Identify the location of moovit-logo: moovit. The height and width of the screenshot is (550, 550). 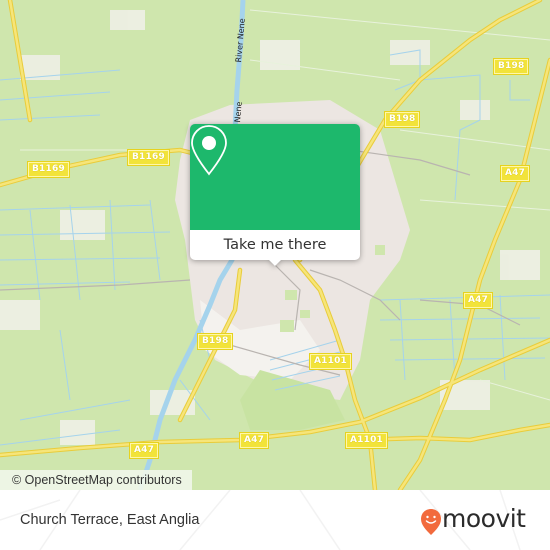
(480, 520).